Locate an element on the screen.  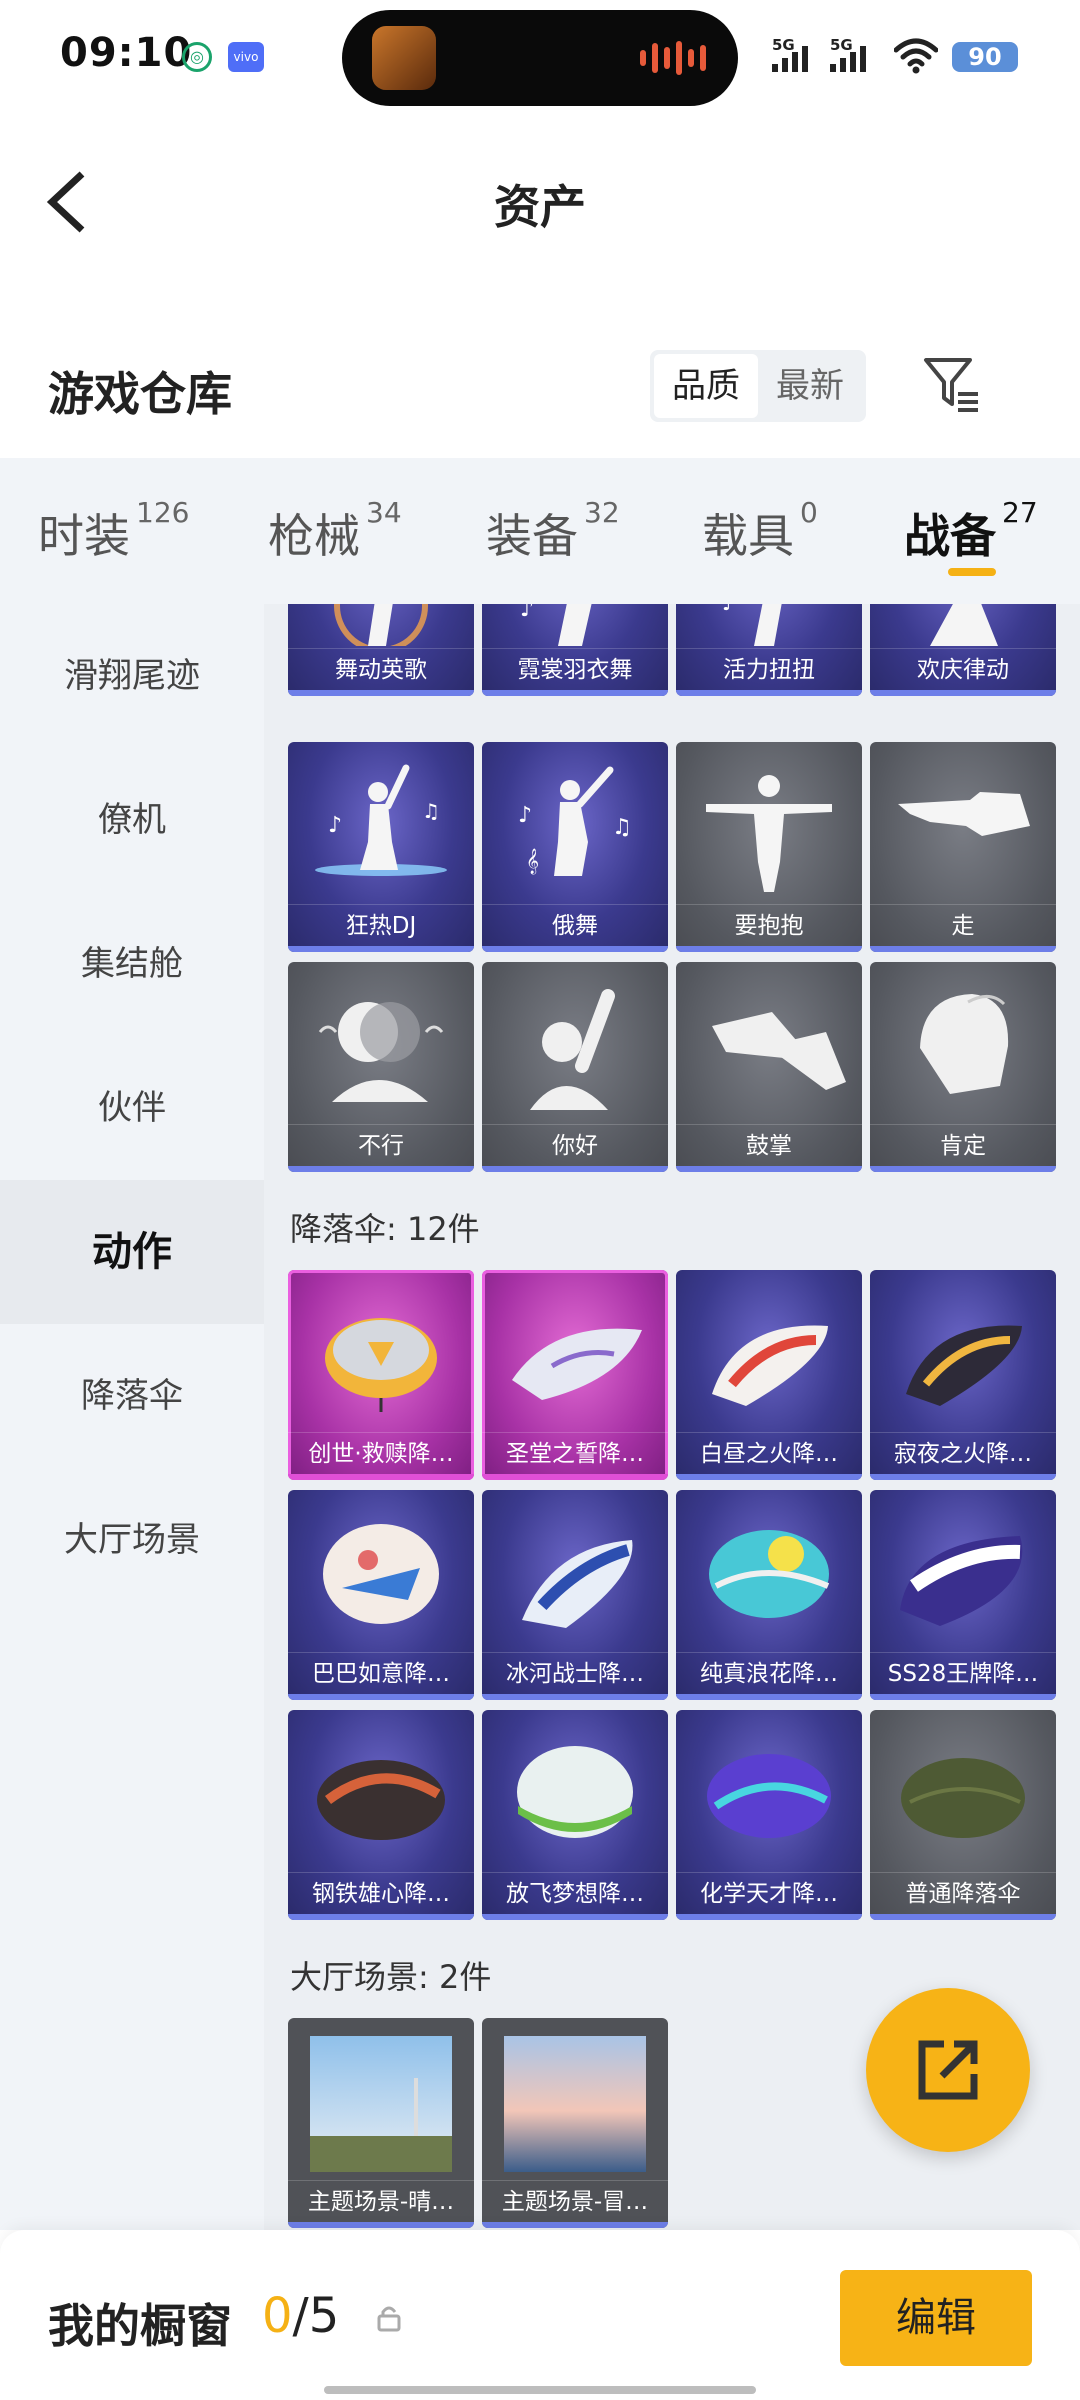
emote-card: 要抱抱 is located at coordinates (769, 847).